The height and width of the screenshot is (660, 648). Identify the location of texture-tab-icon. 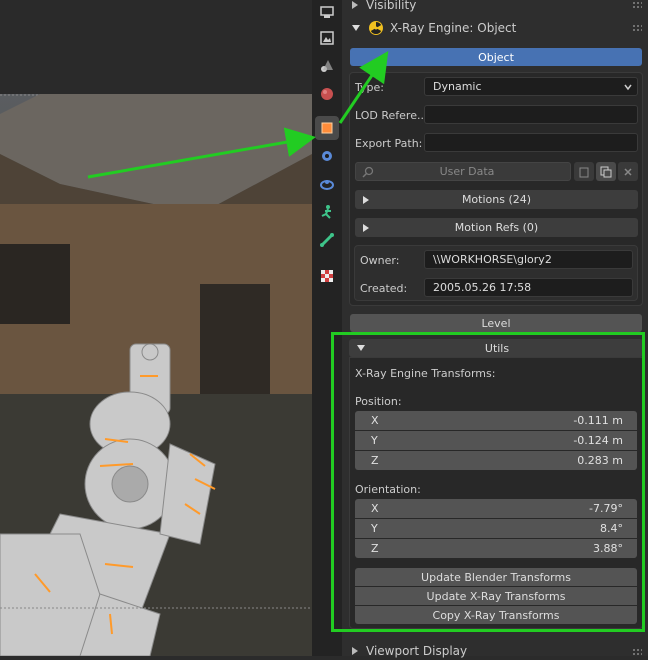
(327, 276).